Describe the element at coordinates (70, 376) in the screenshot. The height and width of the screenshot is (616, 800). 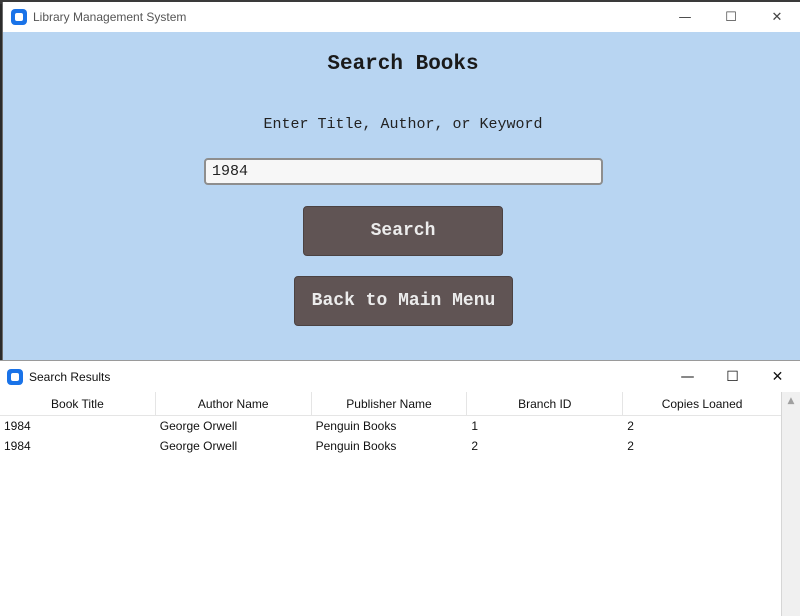
I see `results-window-title: Search Results` at that location.